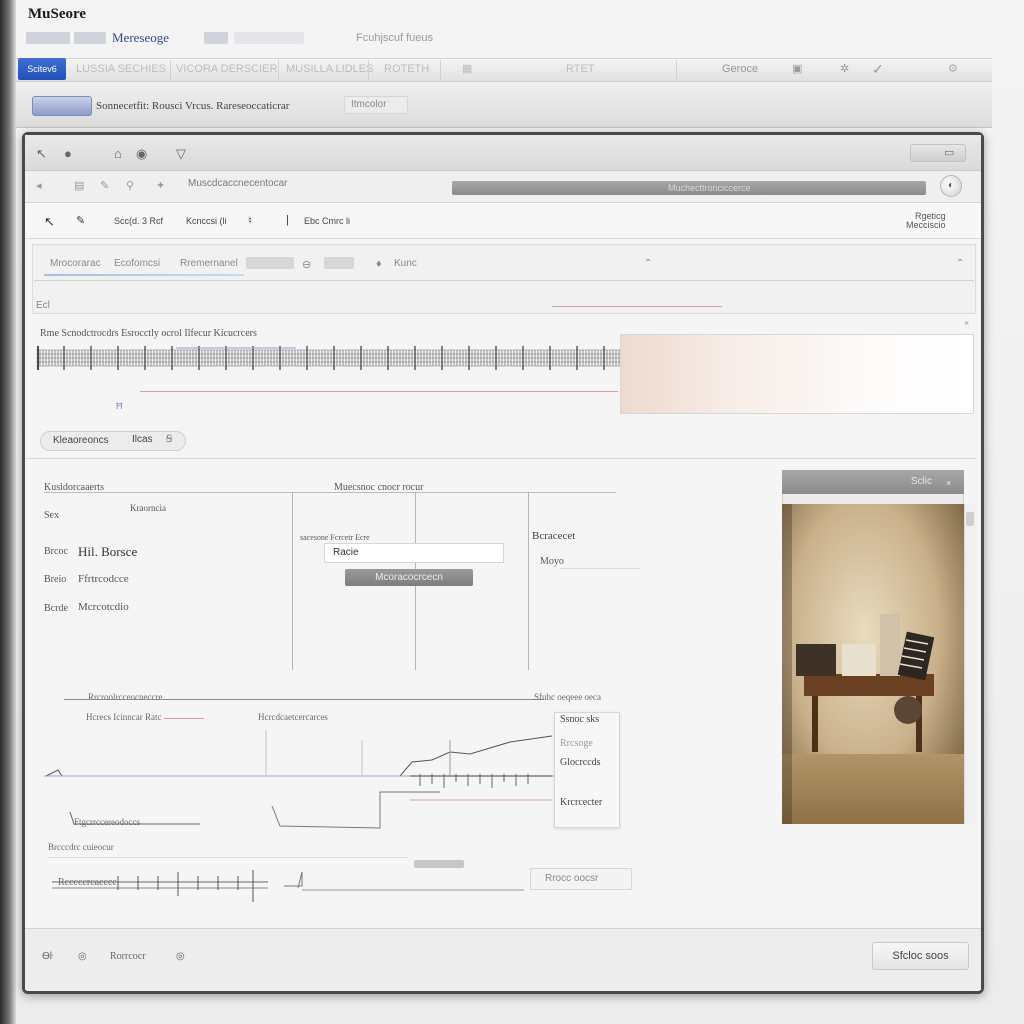  What do you see at coordinates (600, 568) in the screenshot?
I see `column-rule` at bounding box center [600, 568].